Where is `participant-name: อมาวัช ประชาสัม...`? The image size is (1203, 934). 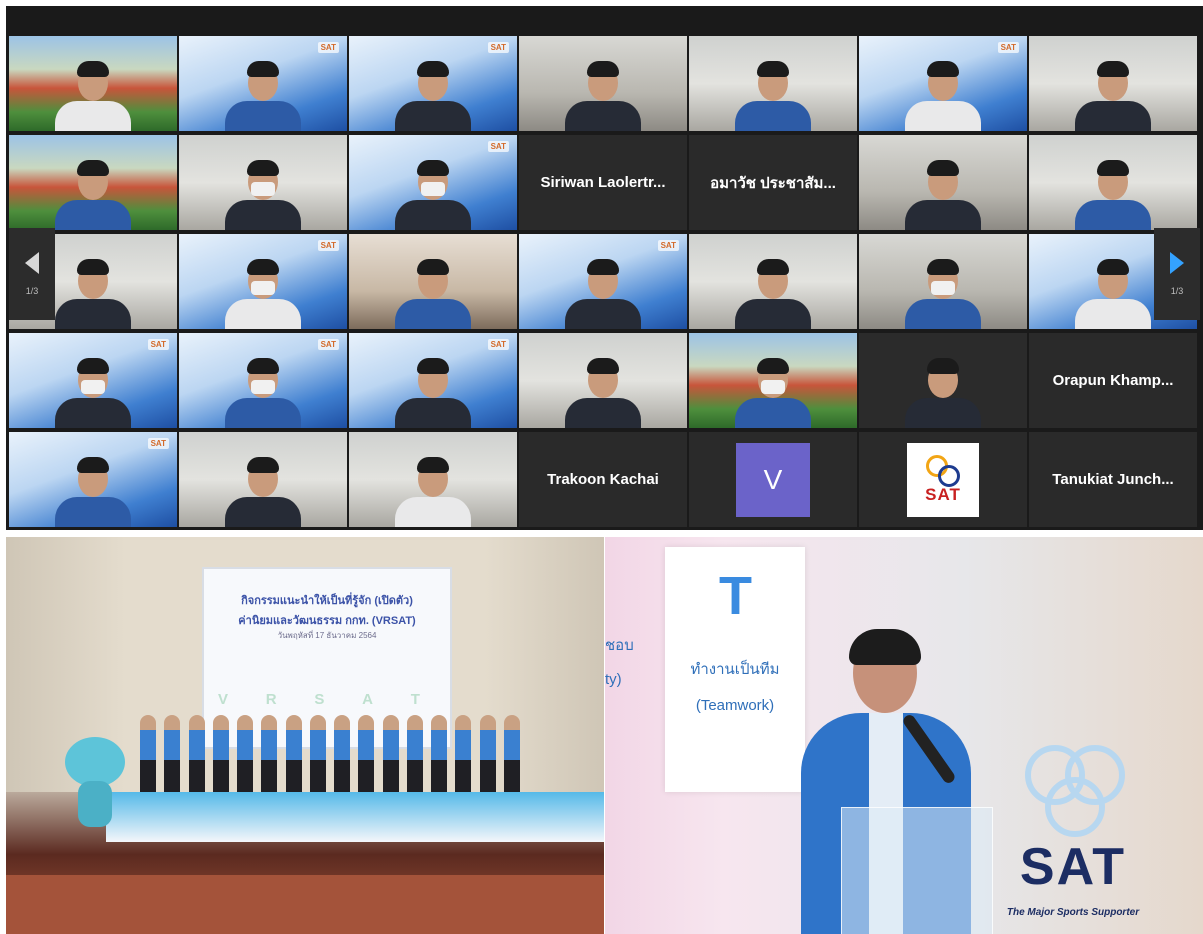
participant-name: อมาวัช ประชาสัม... is located at coordinates (773, 183).